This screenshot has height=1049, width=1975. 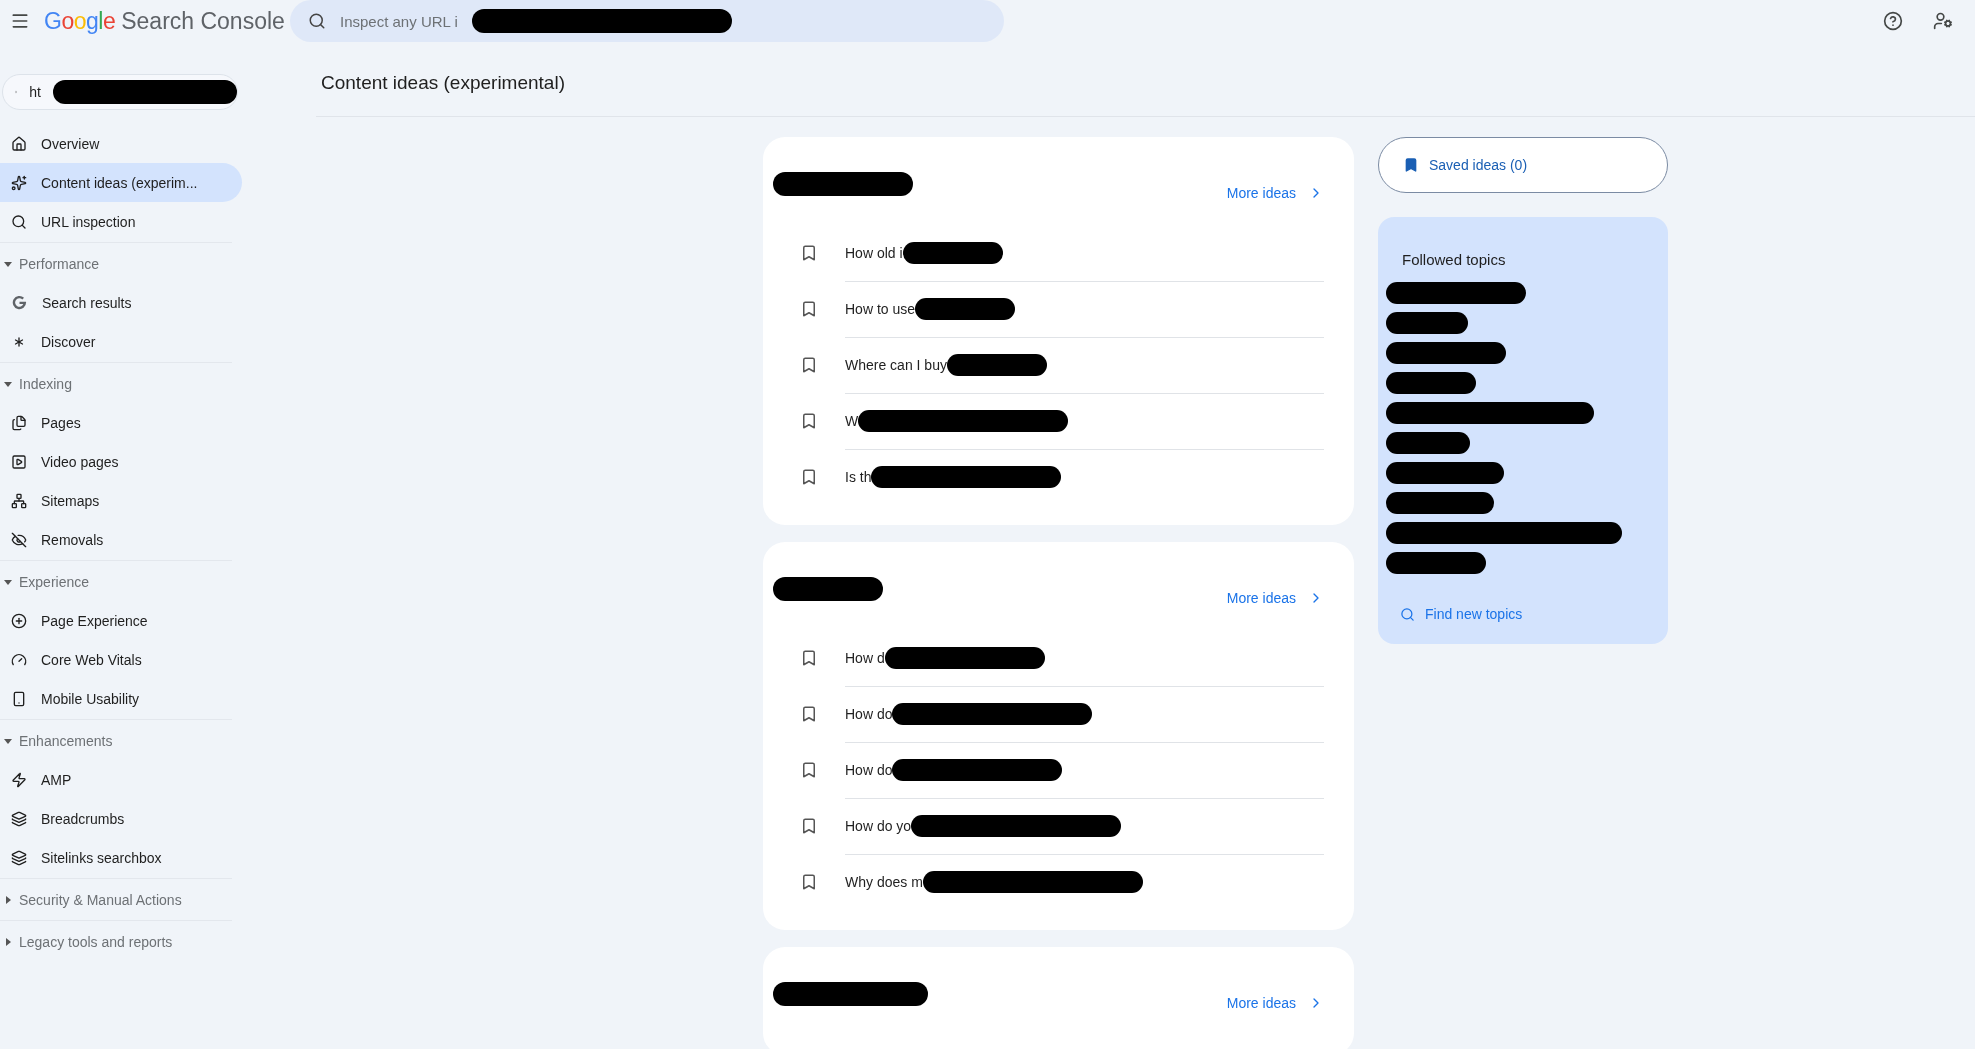 What do you see at coordinates (121, 857) in the screenshot?
I see `nav-item: Sitelinks searchbox` at bounding box center [121, 857].